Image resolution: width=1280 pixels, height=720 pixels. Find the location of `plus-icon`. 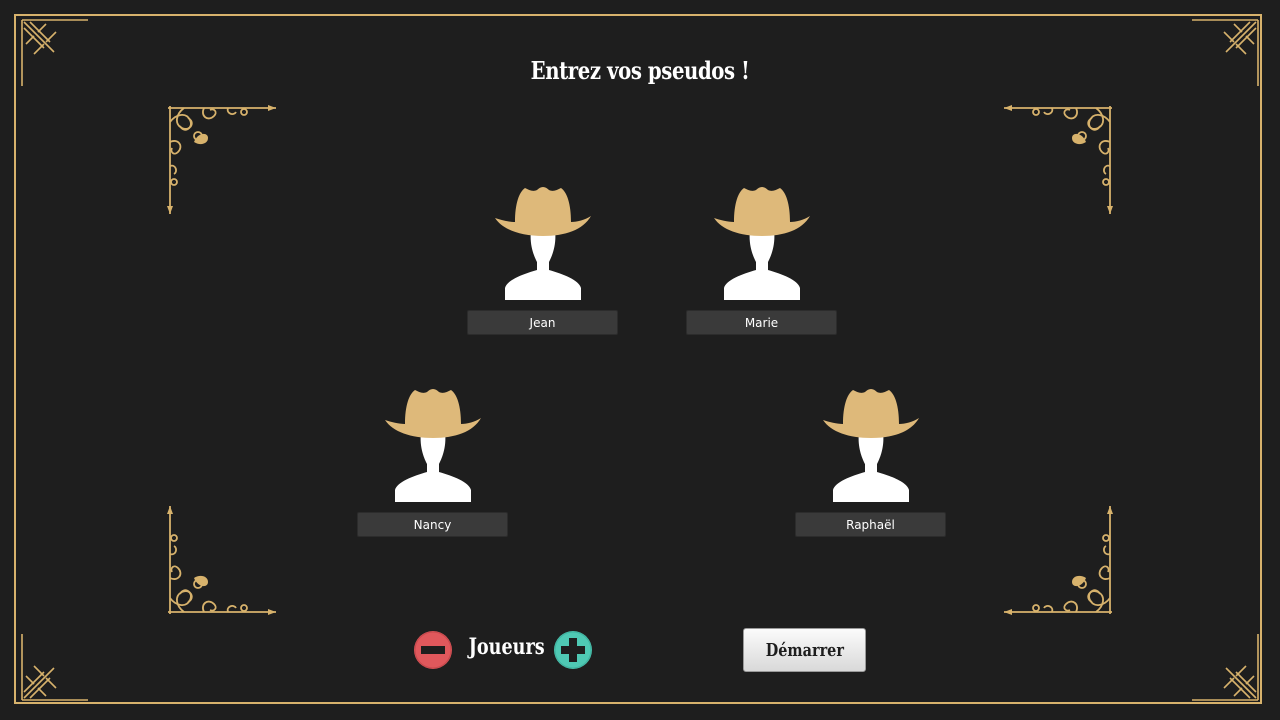

plus-icon is located at coordinates (573, 650).